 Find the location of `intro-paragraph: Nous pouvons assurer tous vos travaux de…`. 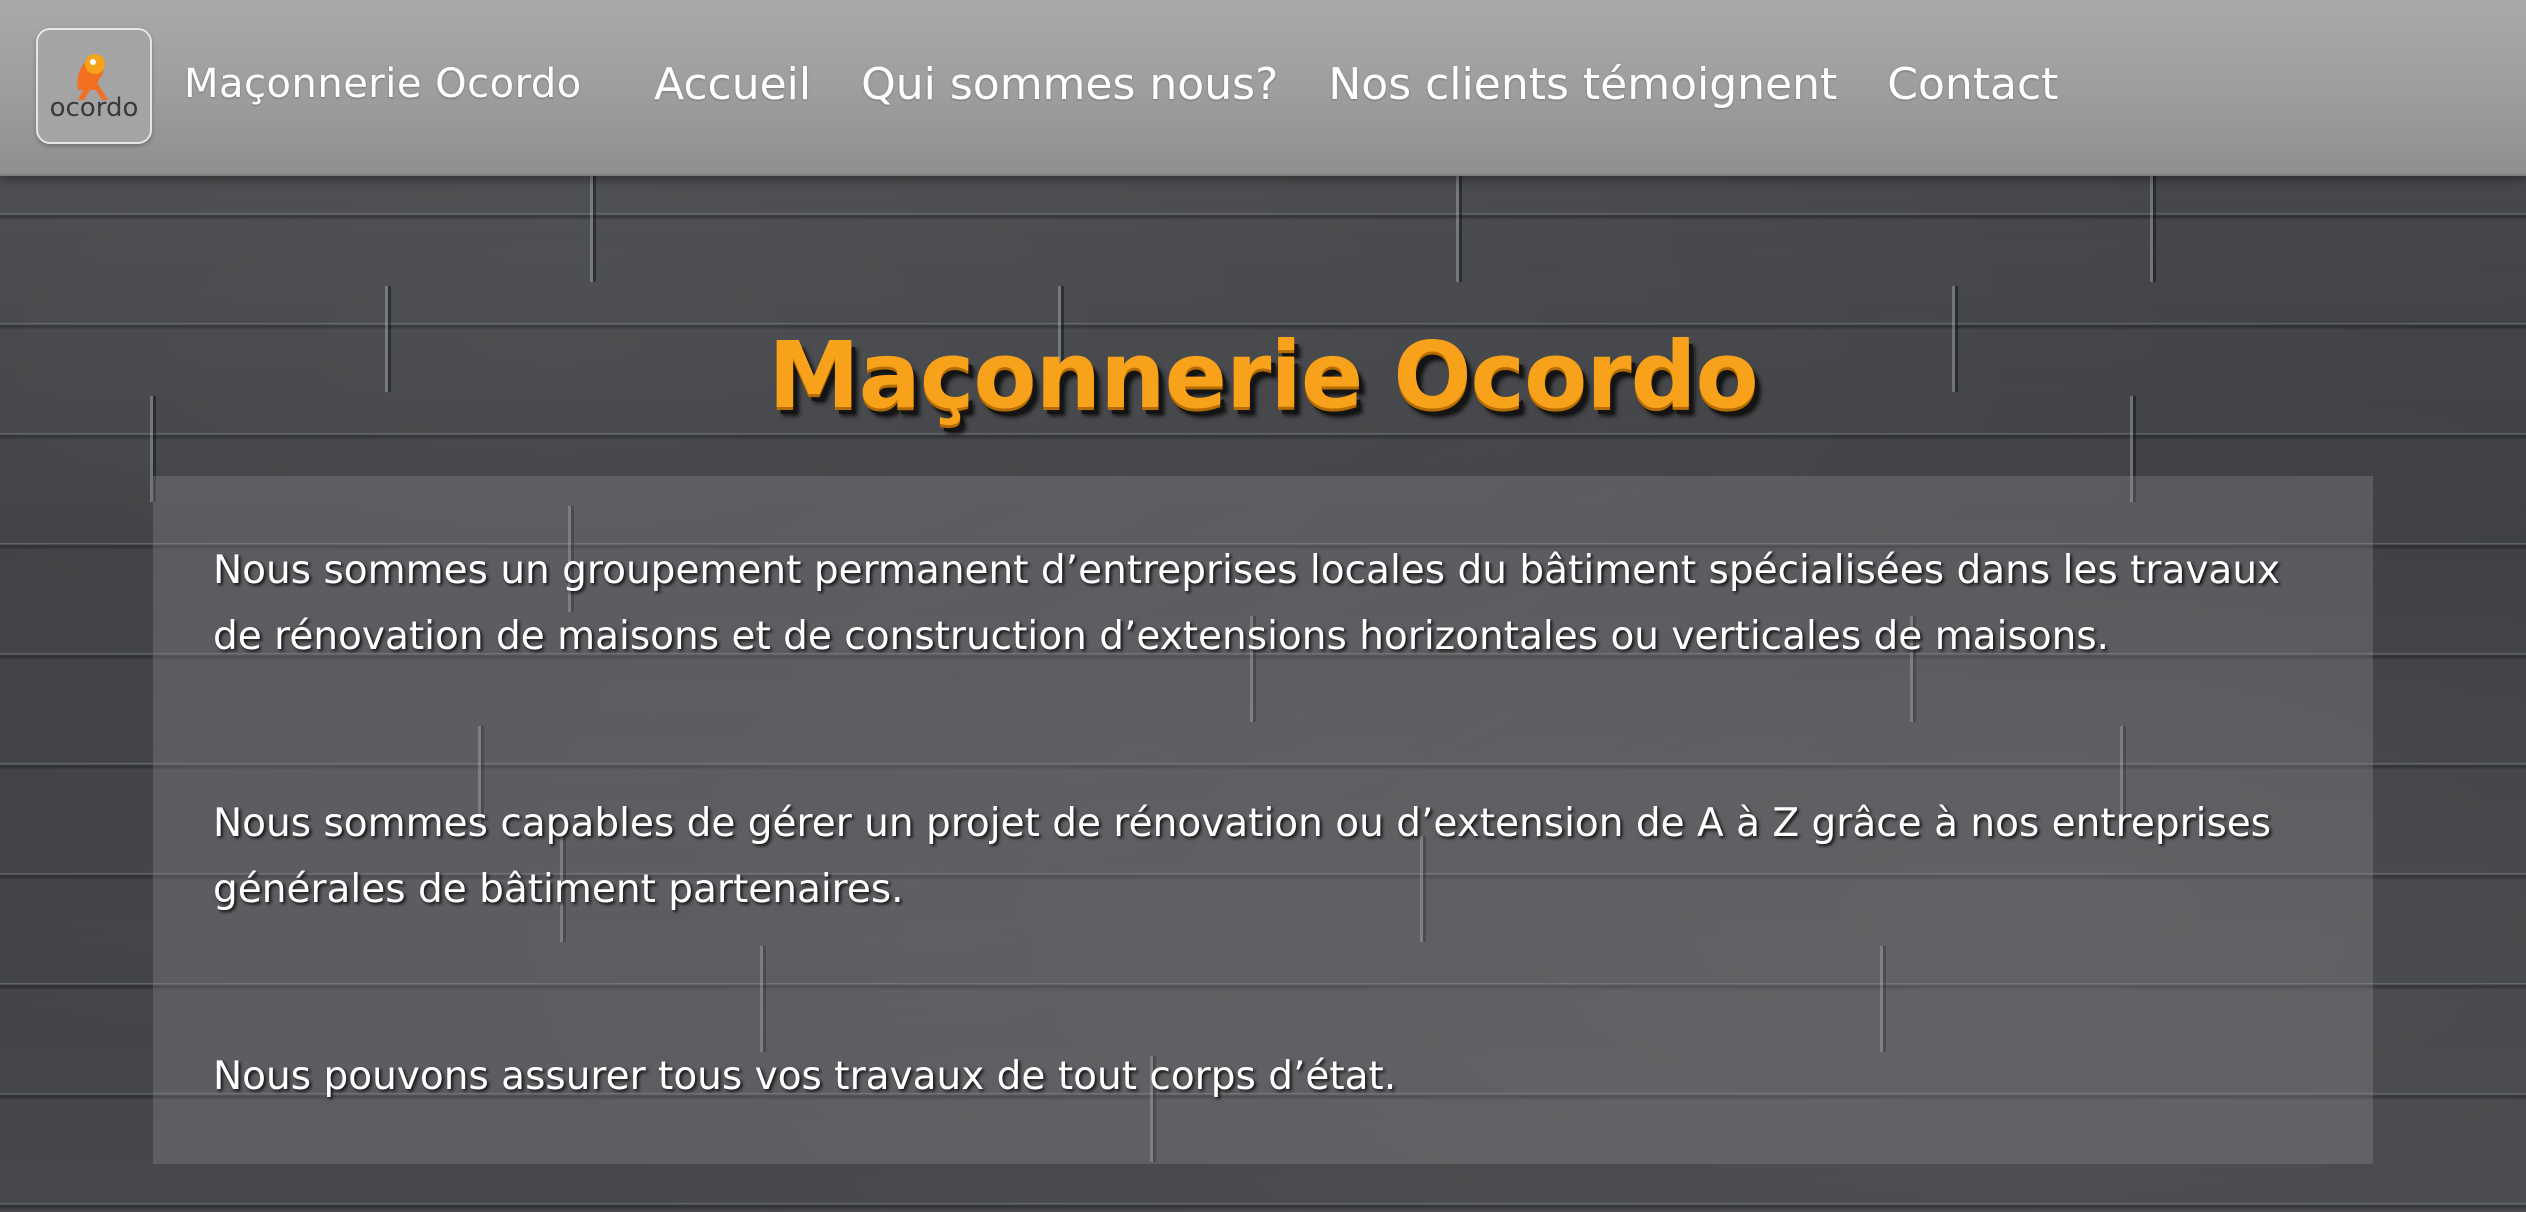

intro-paragraph: Nous pouvons assurer tous vos travaux de… is located at coordinates (805, 1076).